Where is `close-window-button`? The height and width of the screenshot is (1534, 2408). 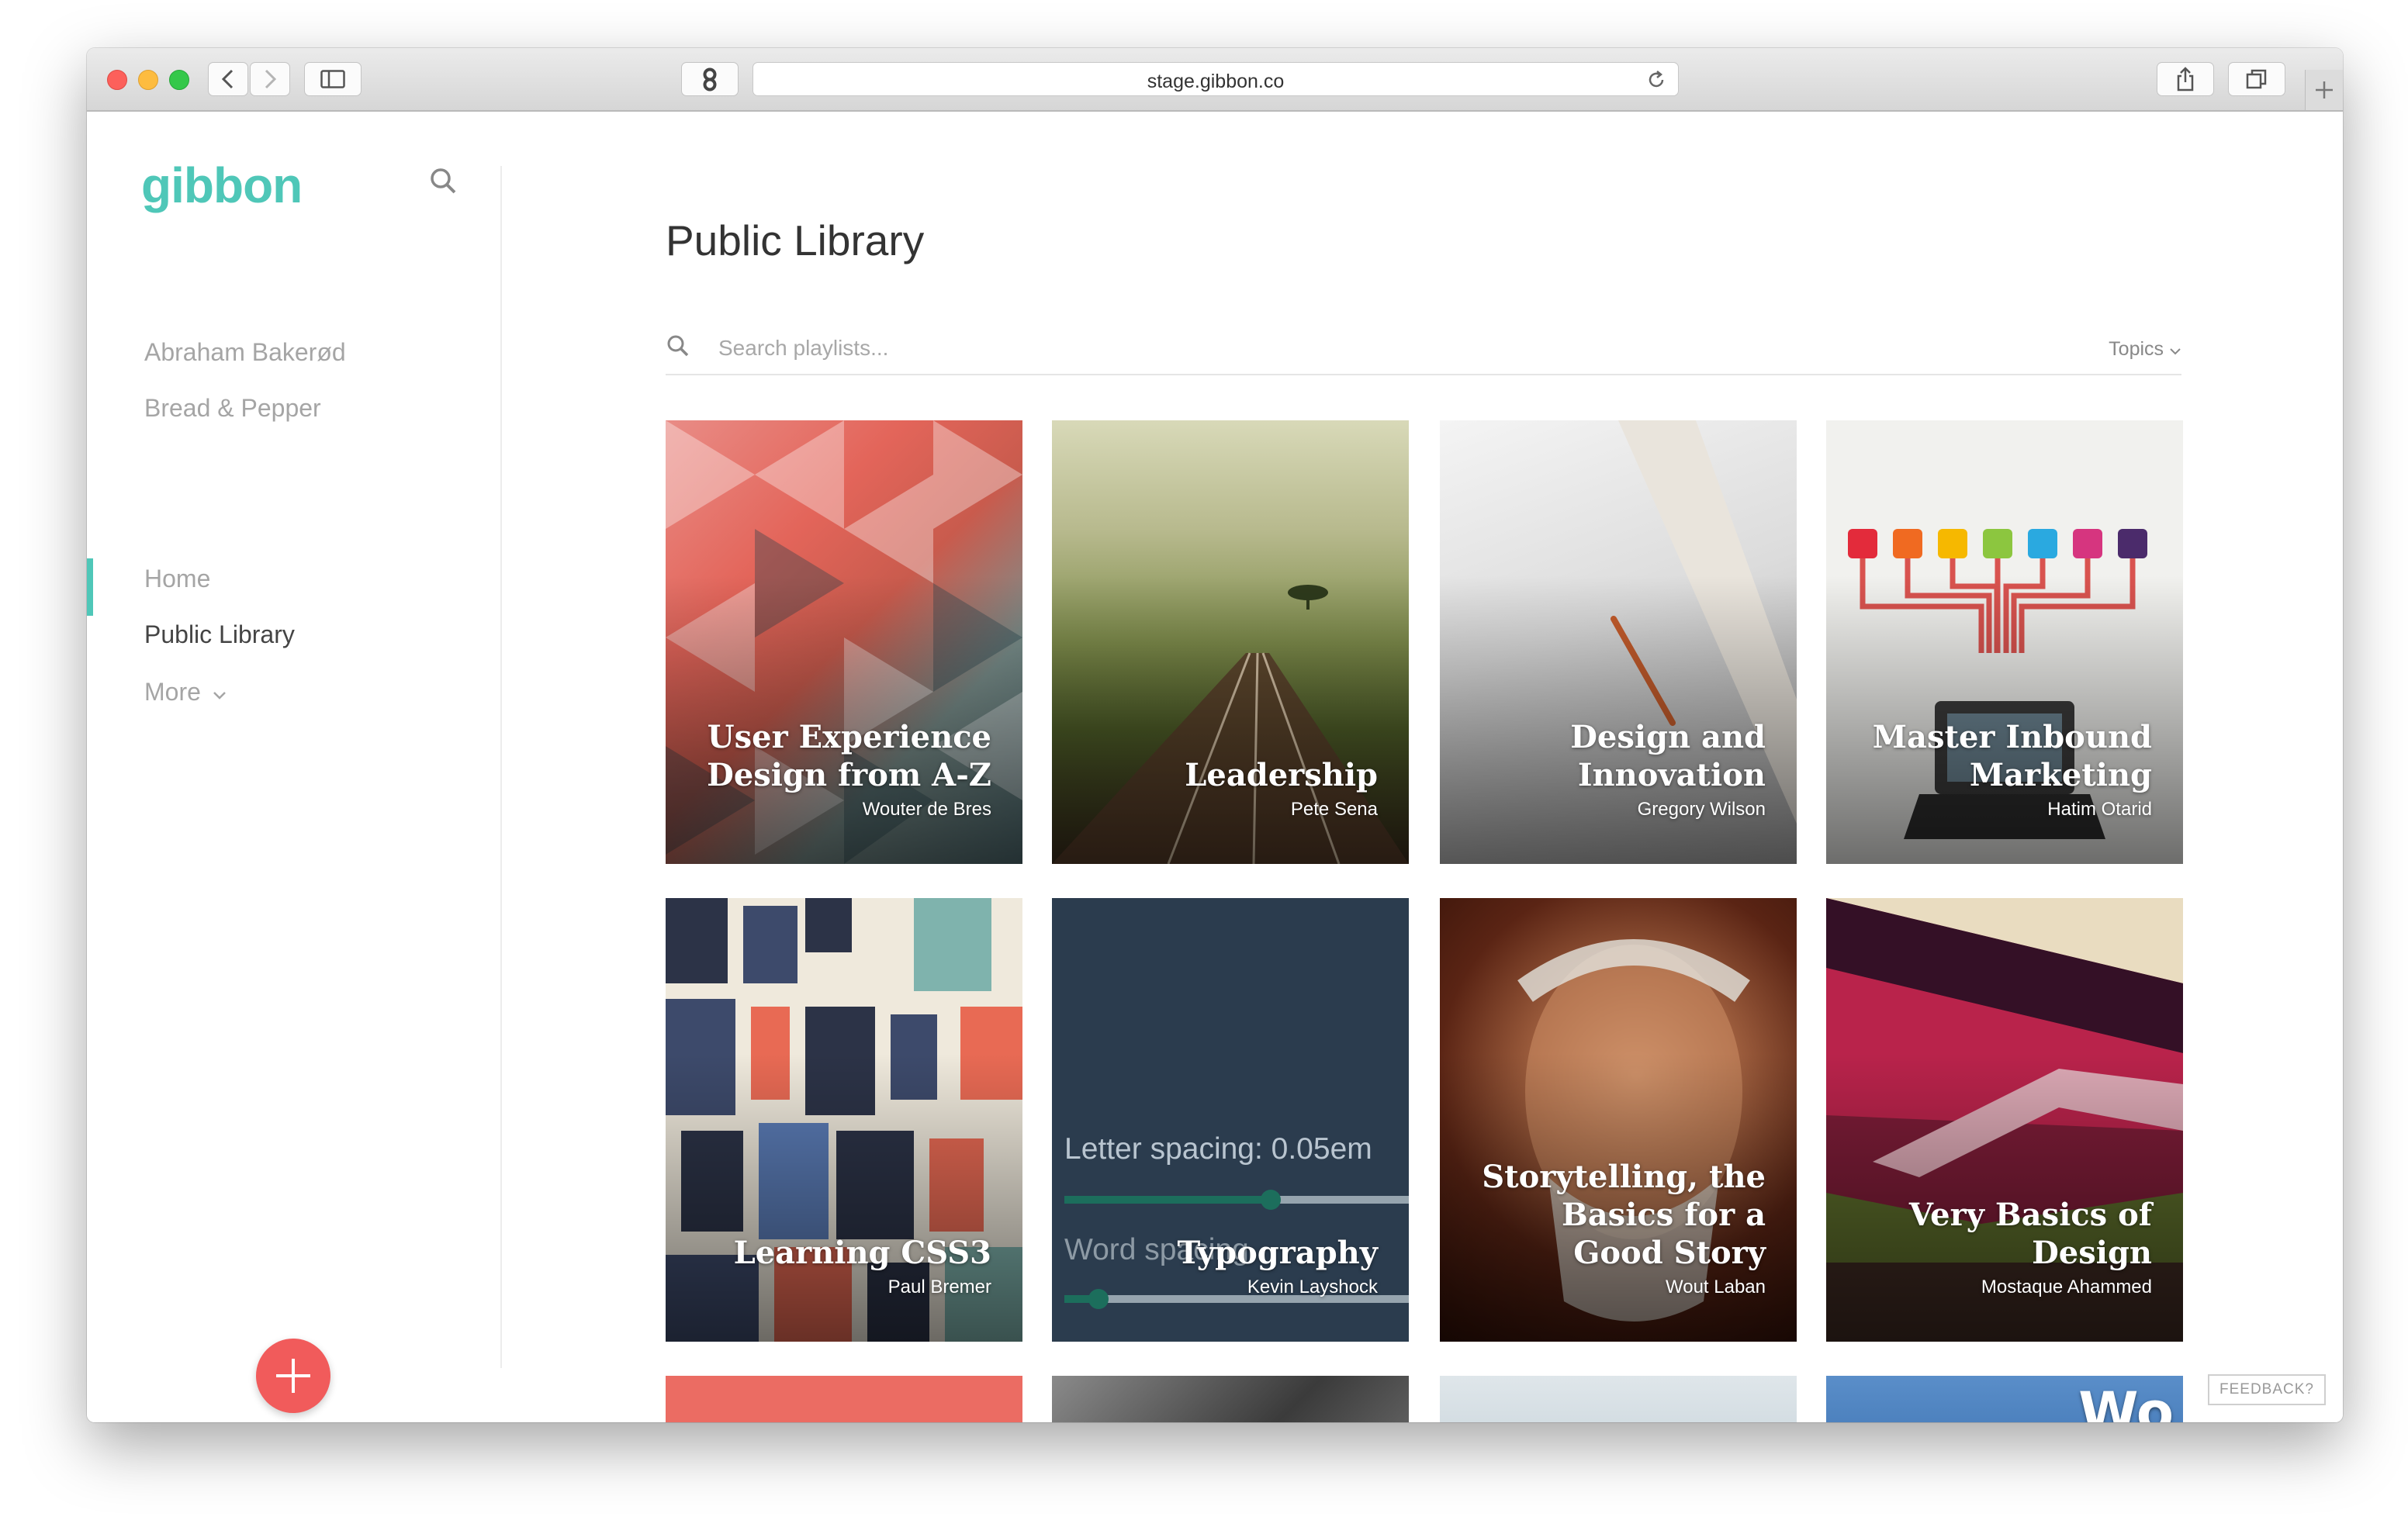
close-window-button is located at coordinates (117, 80).